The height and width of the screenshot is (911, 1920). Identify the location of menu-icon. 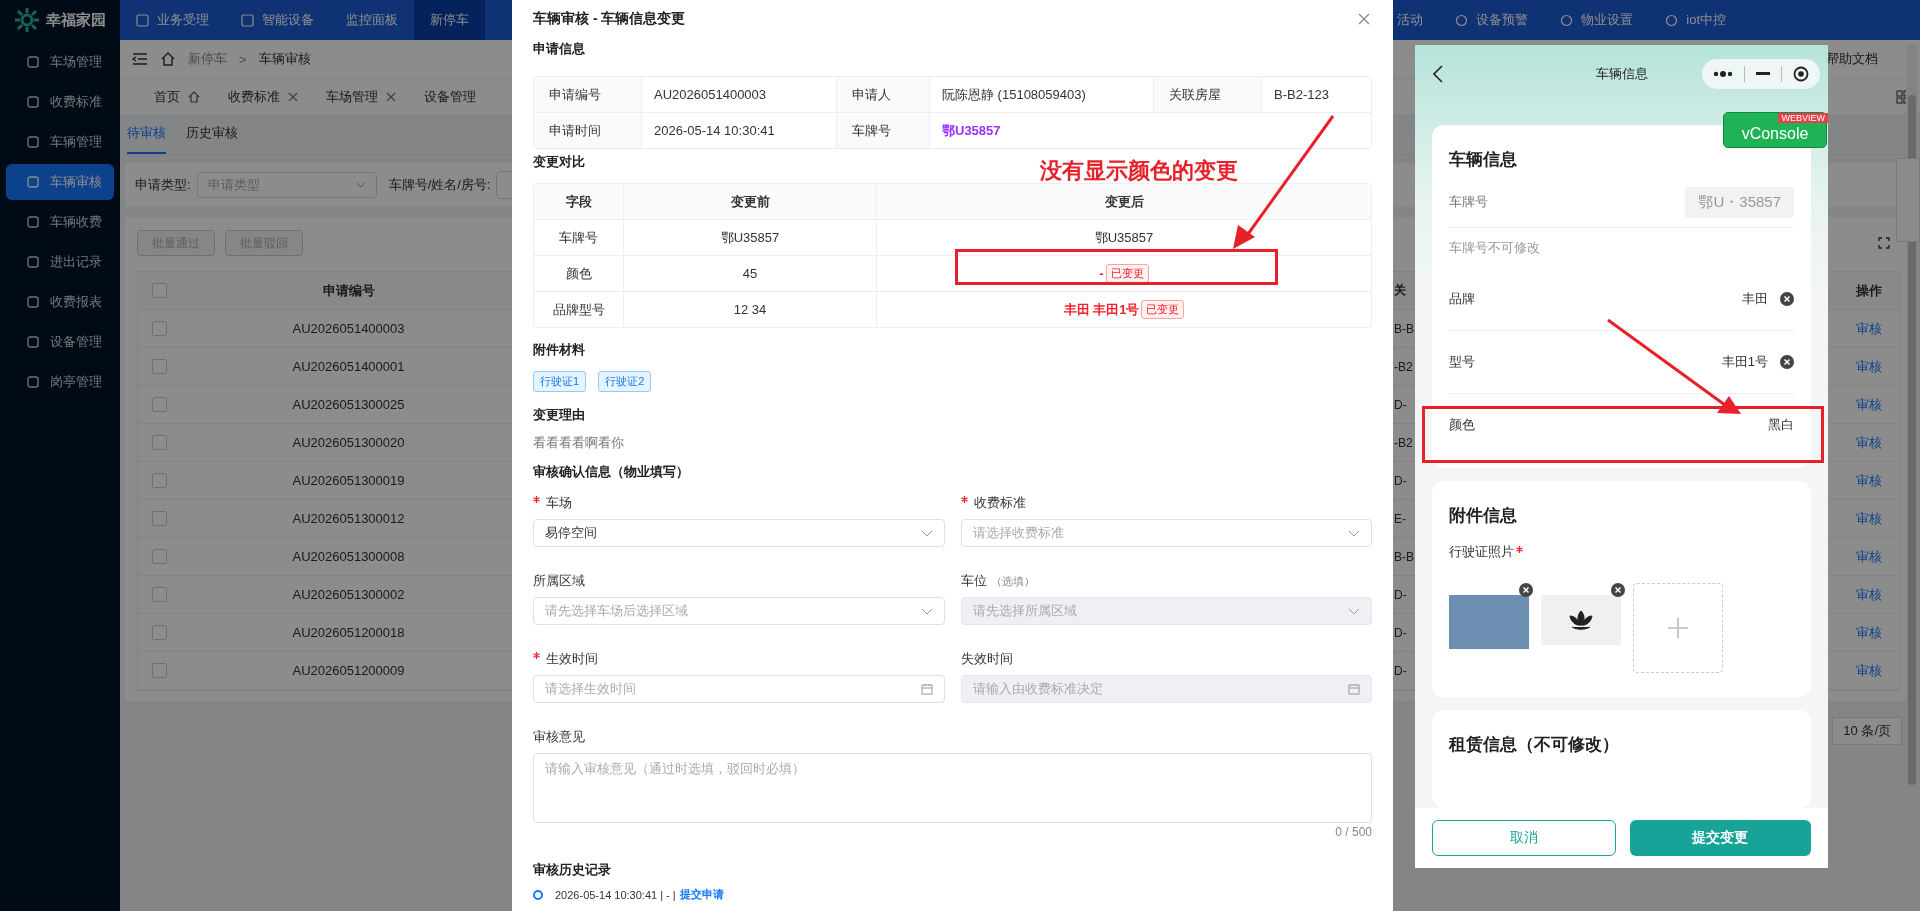
(140, 59).